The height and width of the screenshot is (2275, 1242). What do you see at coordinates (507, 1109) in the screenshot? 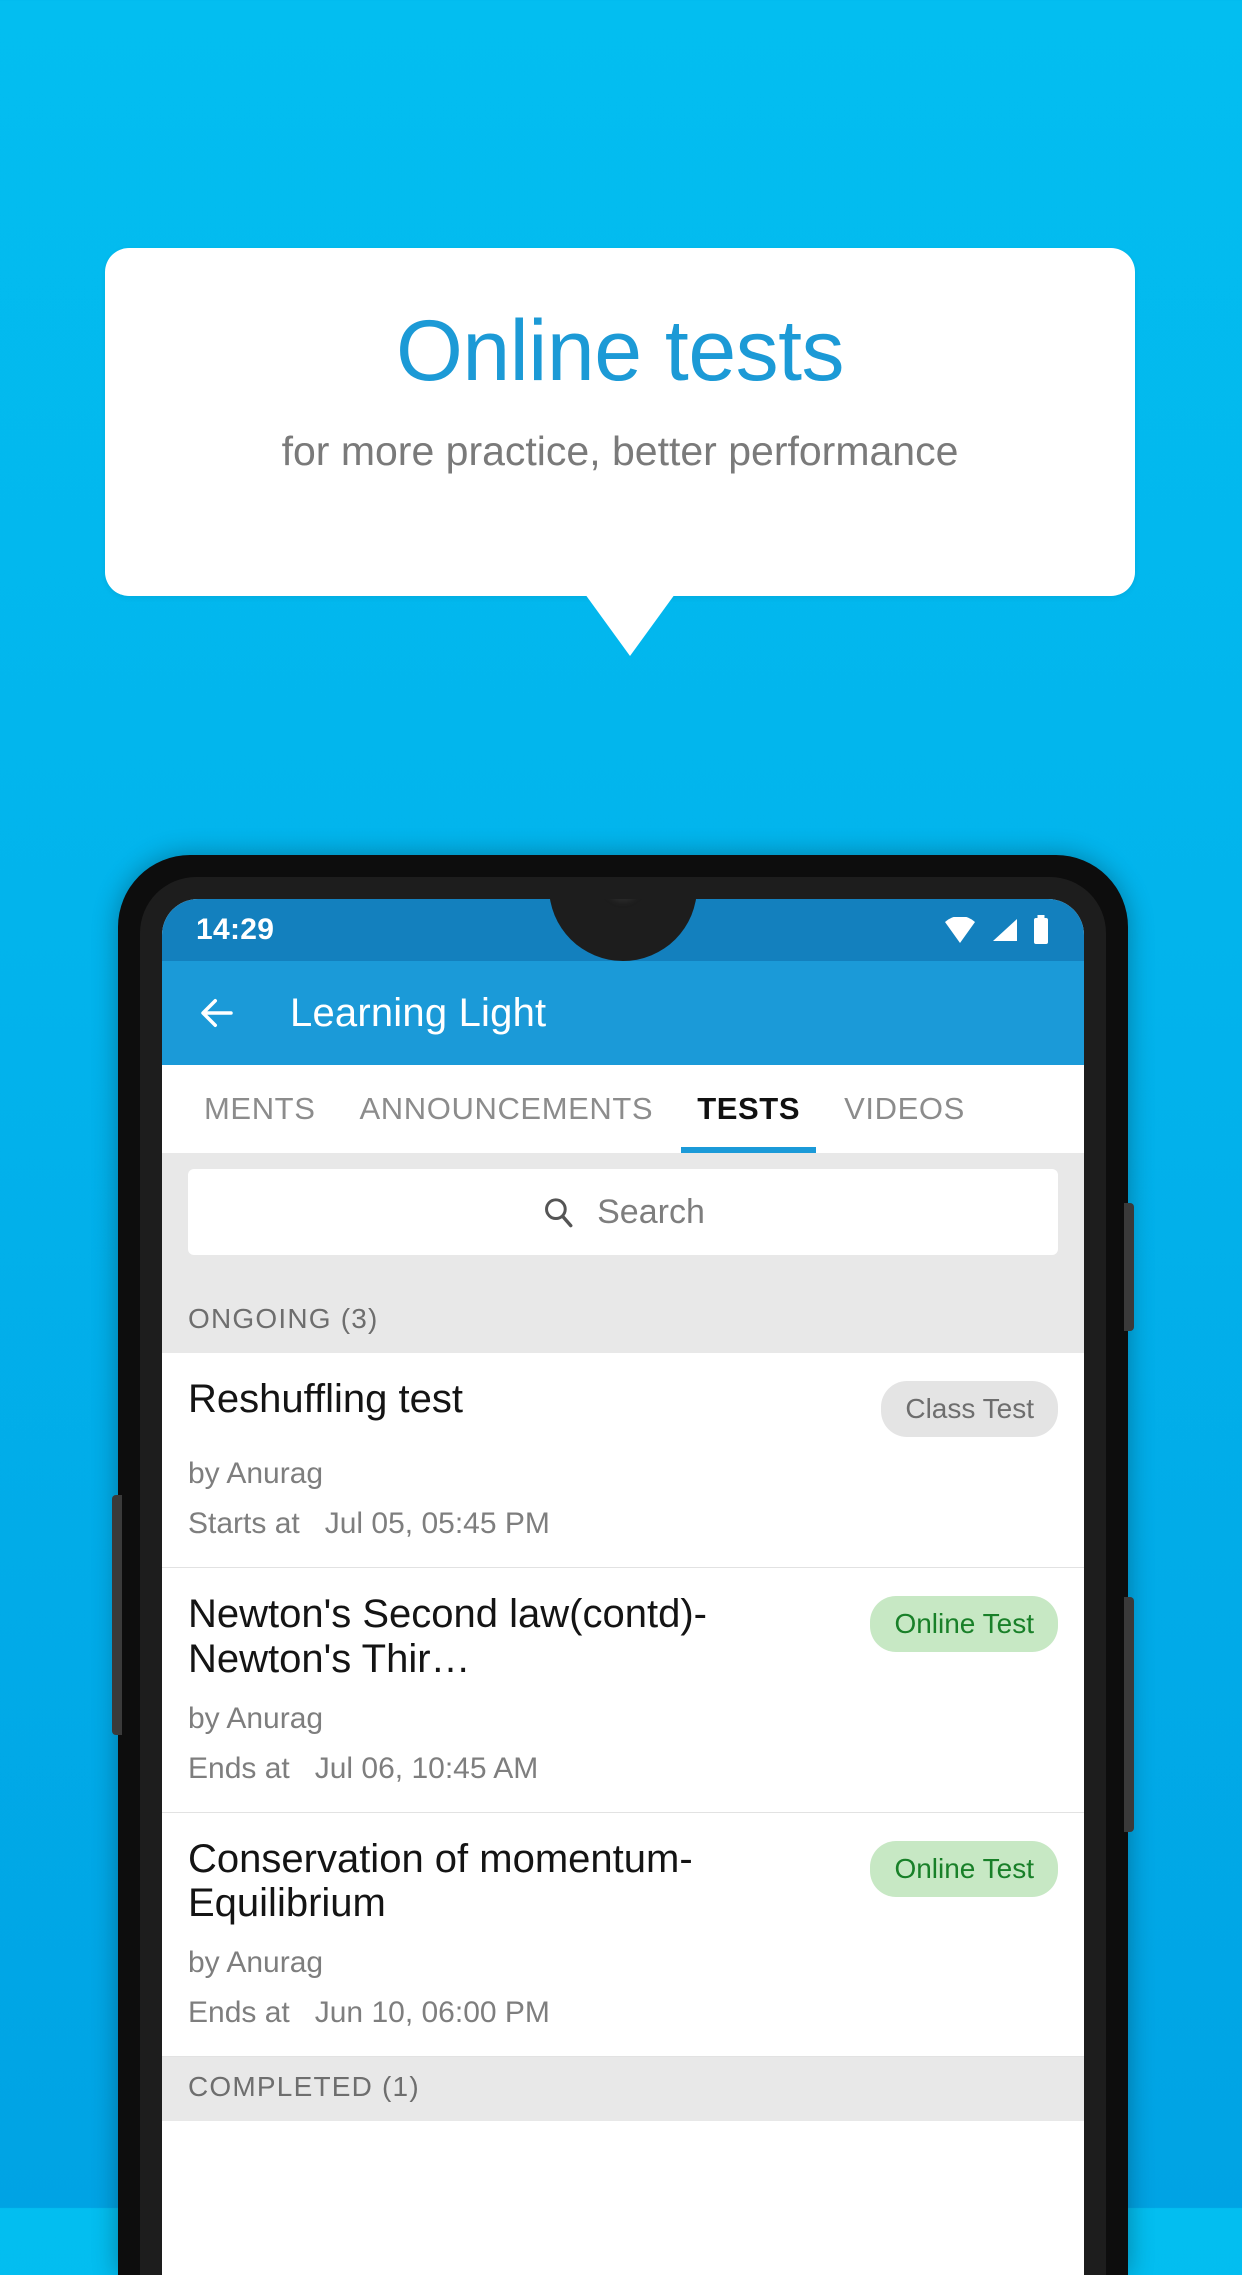
I see `tab-announcements: ANNOUNCEMENTS` at bounding box center [507, 1109].